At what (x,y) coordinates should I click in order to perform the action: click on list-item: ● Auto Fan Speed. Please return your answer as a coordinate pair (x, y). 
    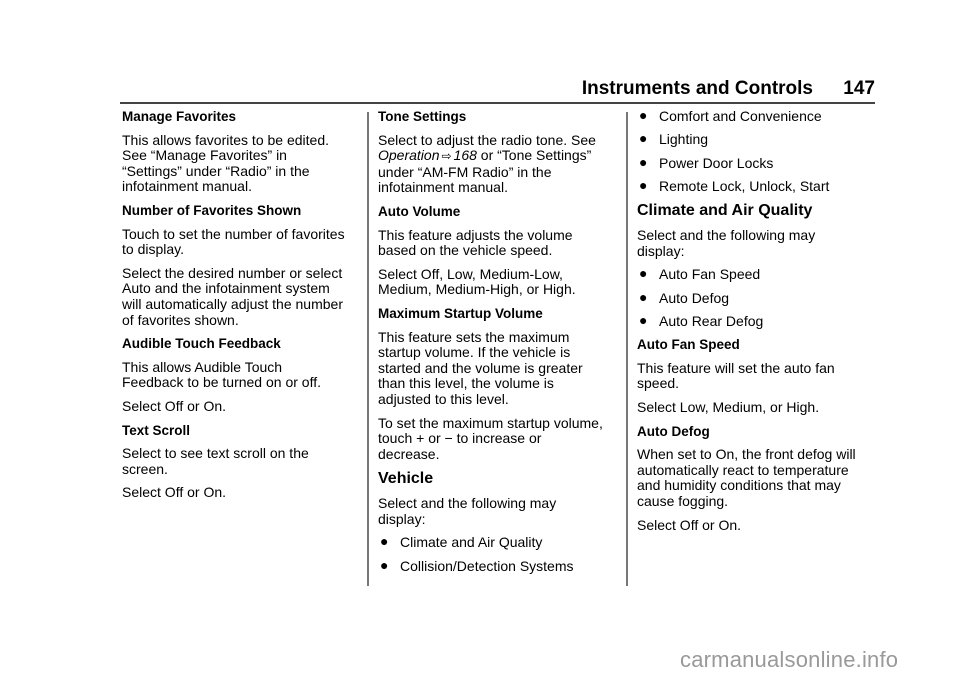
    Looking at the image, I should click on (755, 274).